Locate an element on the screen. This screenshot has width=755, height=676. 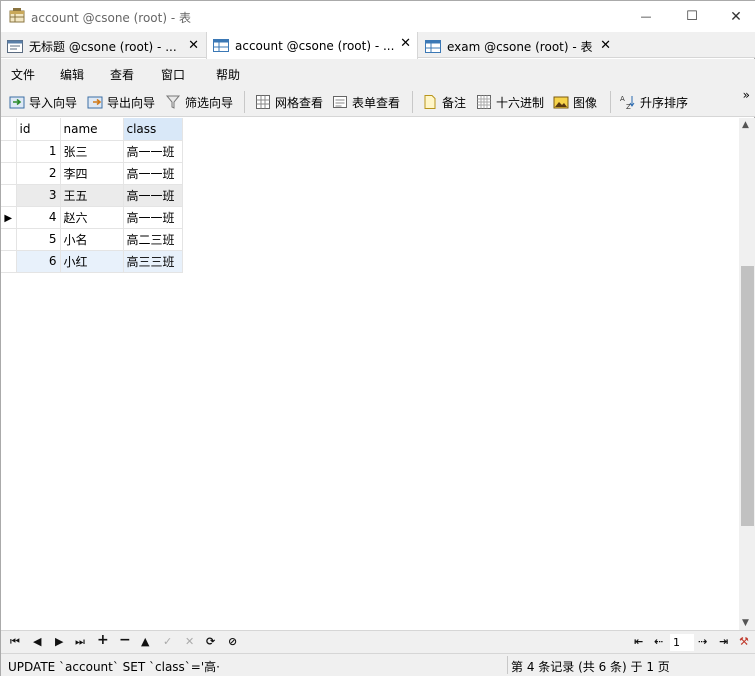
minimize-button: — is located at coordinates (646, 16).